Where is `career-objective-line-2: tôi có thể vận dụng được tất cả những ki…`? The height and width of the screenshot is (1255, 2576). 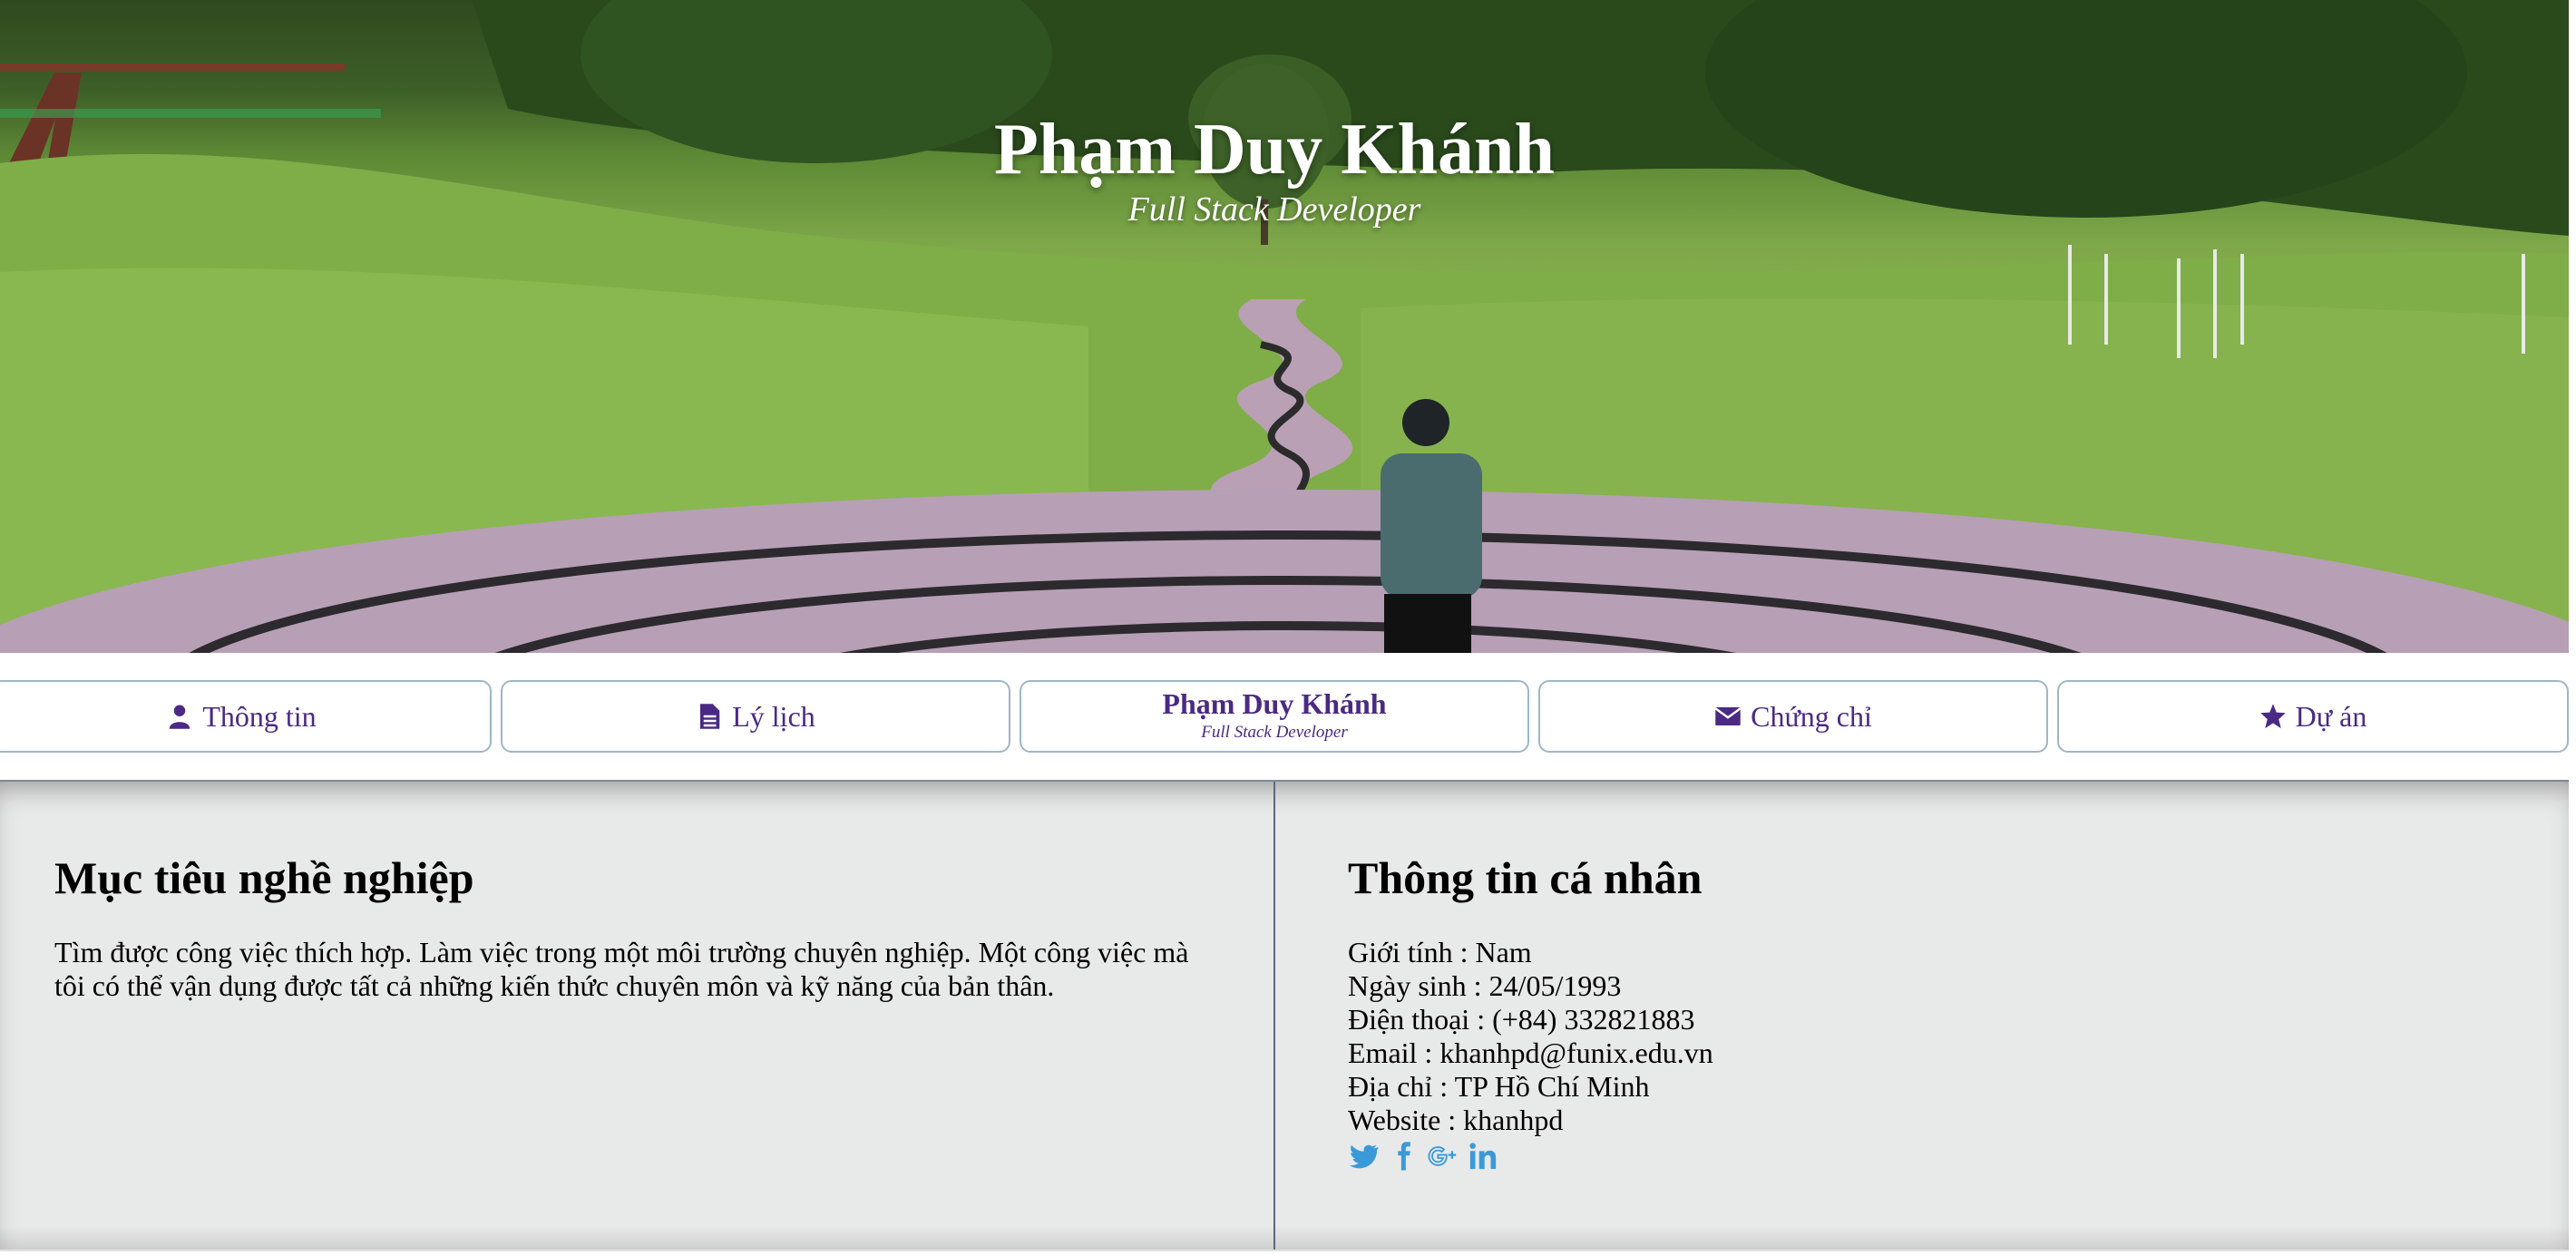 career-objective-line-2: tôi có thể vận dụng được tất cả những ki… is located at coordinates (554, 985).